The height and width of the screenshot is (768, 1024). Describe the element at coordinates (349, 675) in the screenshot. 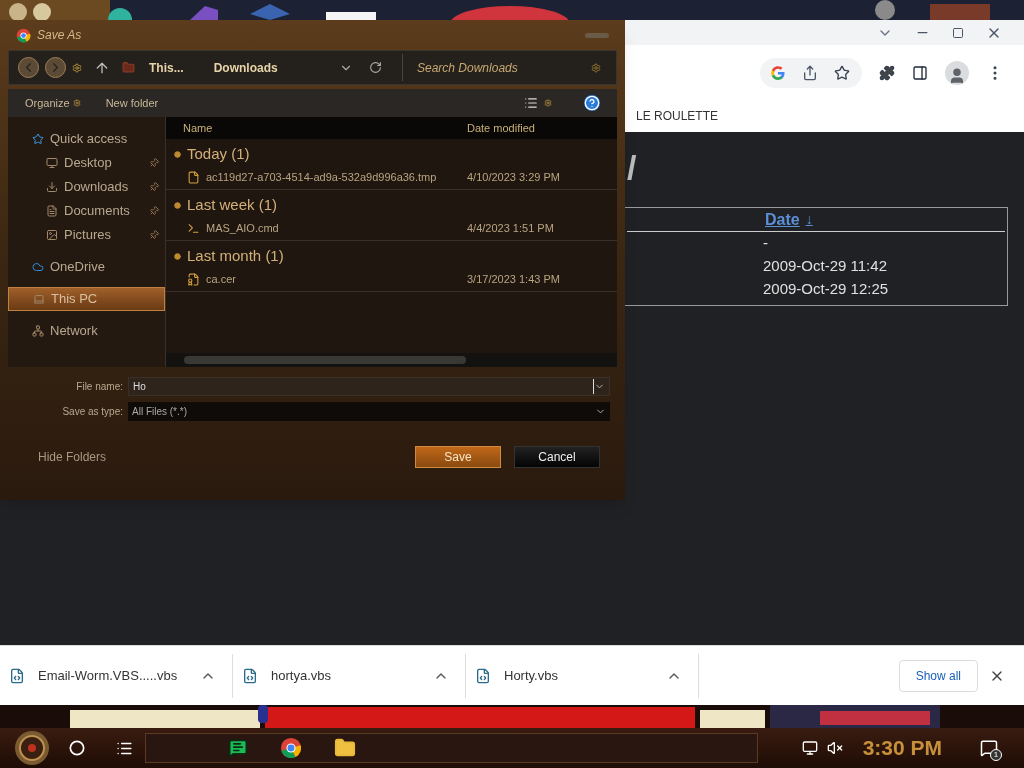

I see `download-item: hortya.vbs` at that location.